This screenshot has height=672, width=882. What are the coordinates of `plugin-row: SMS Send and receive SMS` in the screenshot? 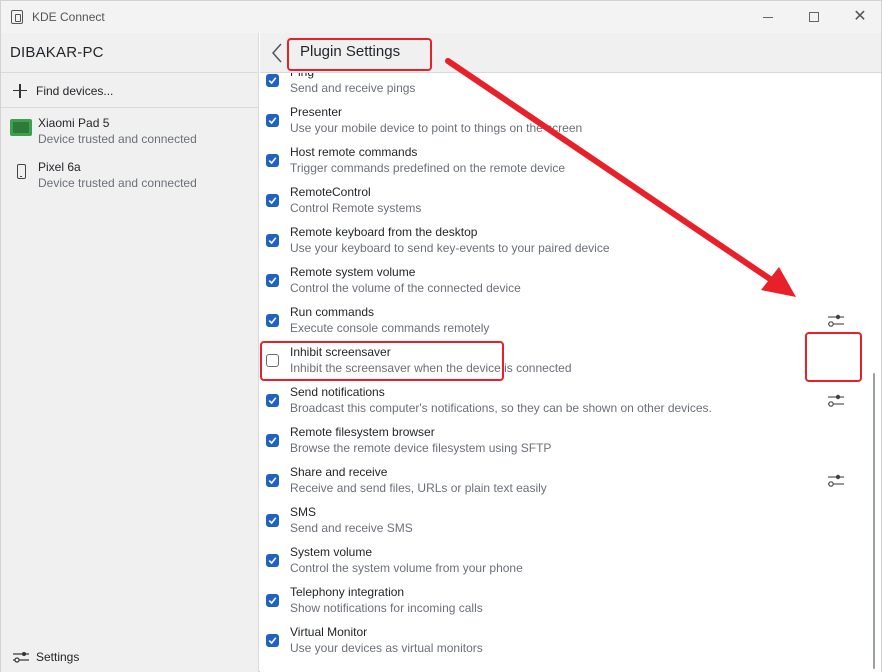 It's located at (570, 521).